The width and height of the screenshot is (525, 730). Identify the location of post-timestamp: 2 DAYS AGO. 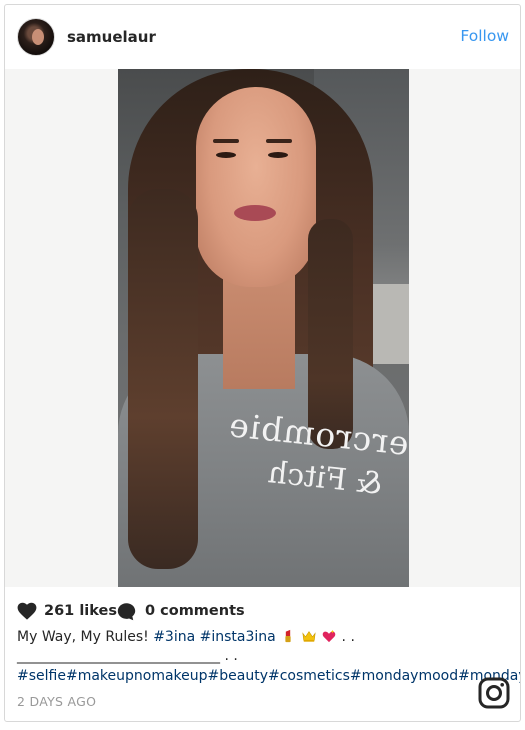
(56, 701).